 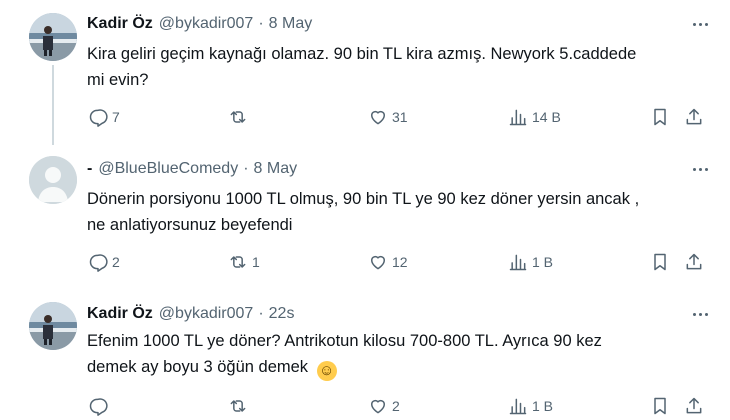 What do you see at coordinates (388, 117) in the screenshot?
I see `like-button: 31` at bounding box center [388, 117].